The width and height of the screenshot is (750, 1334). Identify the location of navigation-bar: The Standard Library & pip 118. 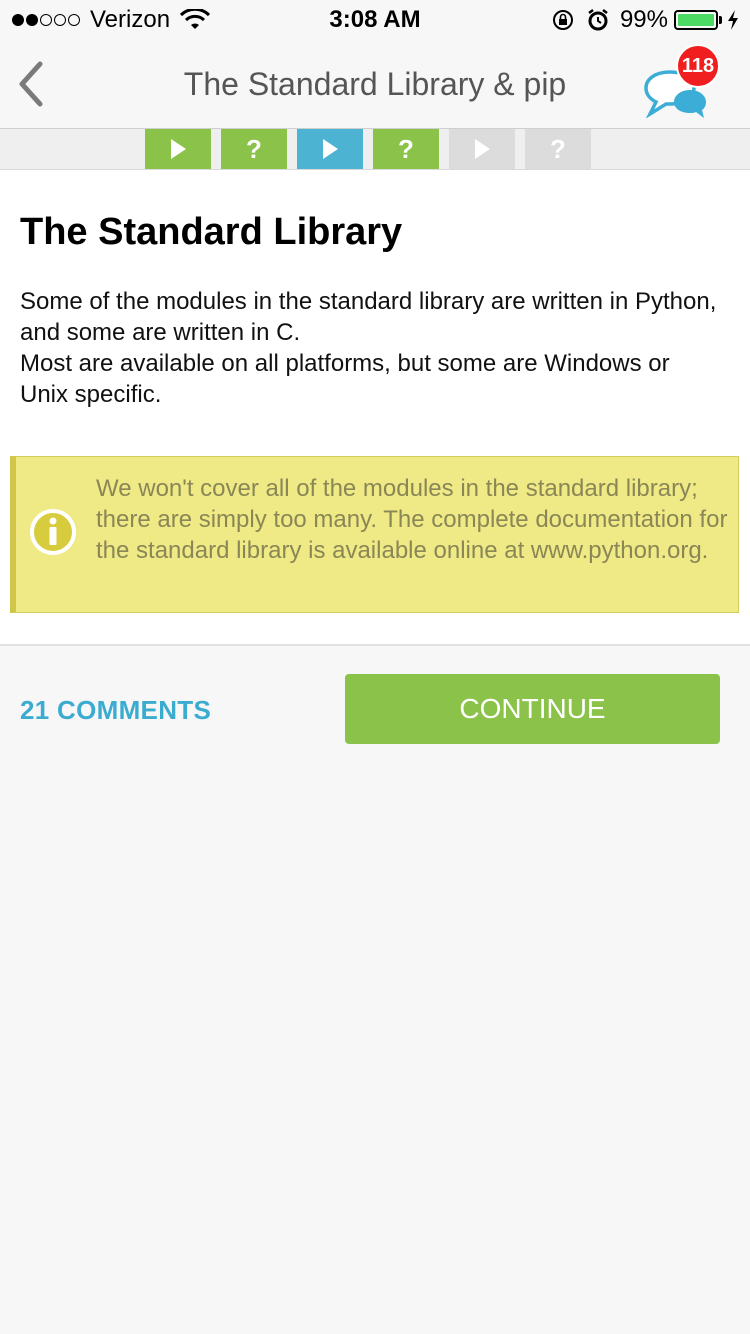
(375, 84).